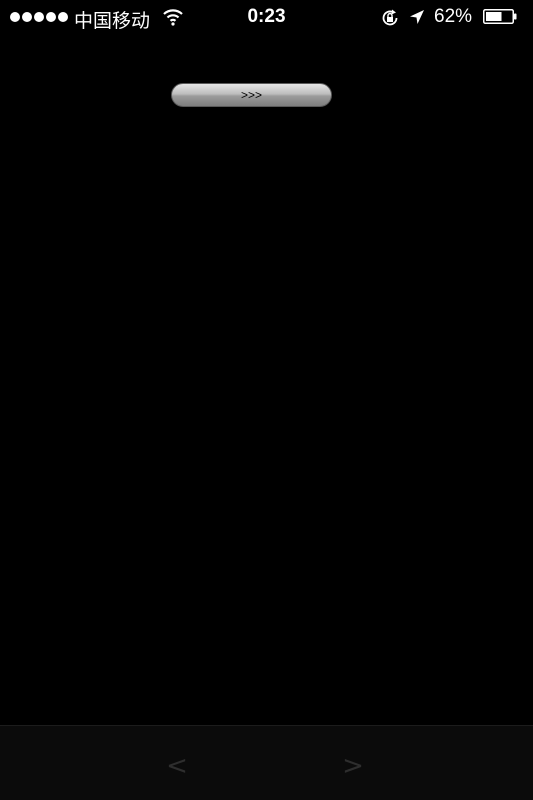 The image size is (533, 800). Describe the element at coordinates (353, 766) in the screenshot. I see `forward-button: >` at that location.